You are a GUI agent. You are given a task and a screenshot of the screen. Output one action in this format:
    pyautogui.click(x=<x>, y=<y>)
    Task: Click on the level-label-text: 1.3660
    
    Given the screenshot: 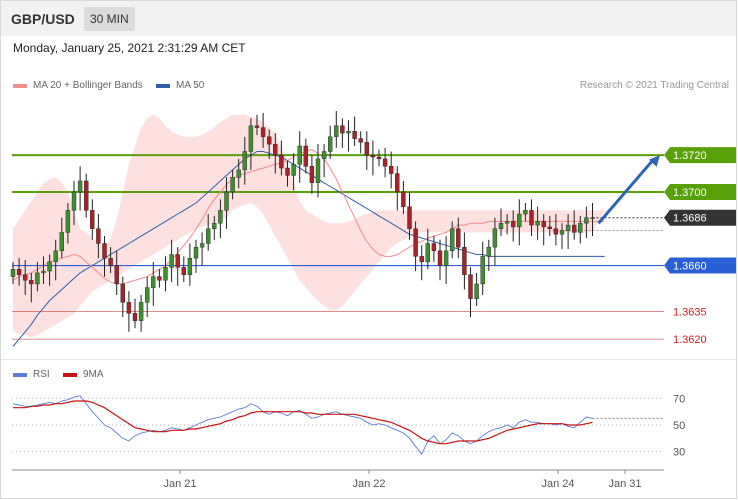 What is the action you would take?
    pyautogui.click(x=690, y=267)
    